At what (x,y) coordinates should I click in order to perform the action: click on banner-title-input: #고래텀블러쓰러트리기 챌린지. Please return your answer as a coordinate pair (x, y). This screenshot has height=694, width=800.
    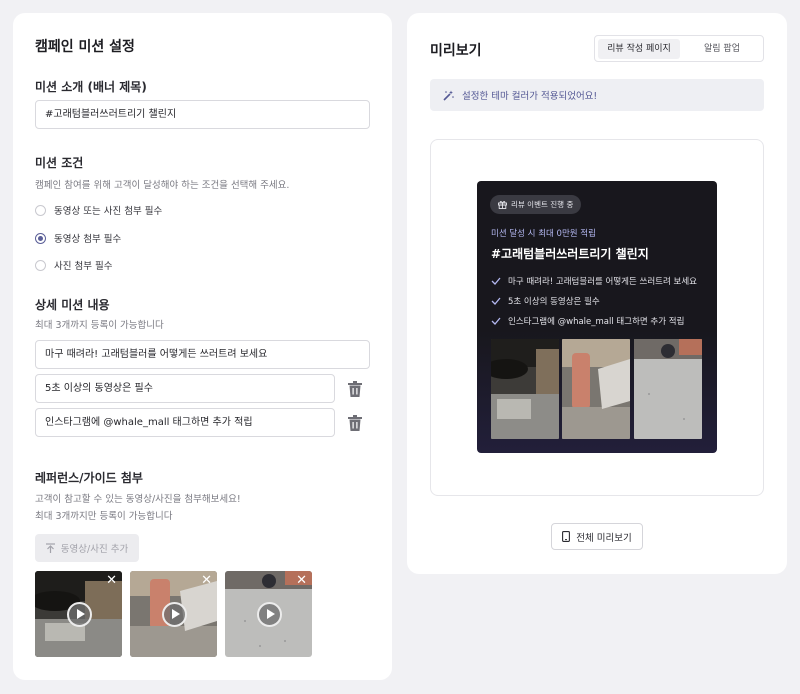
    Looking at the image, I should click on (202, 114).